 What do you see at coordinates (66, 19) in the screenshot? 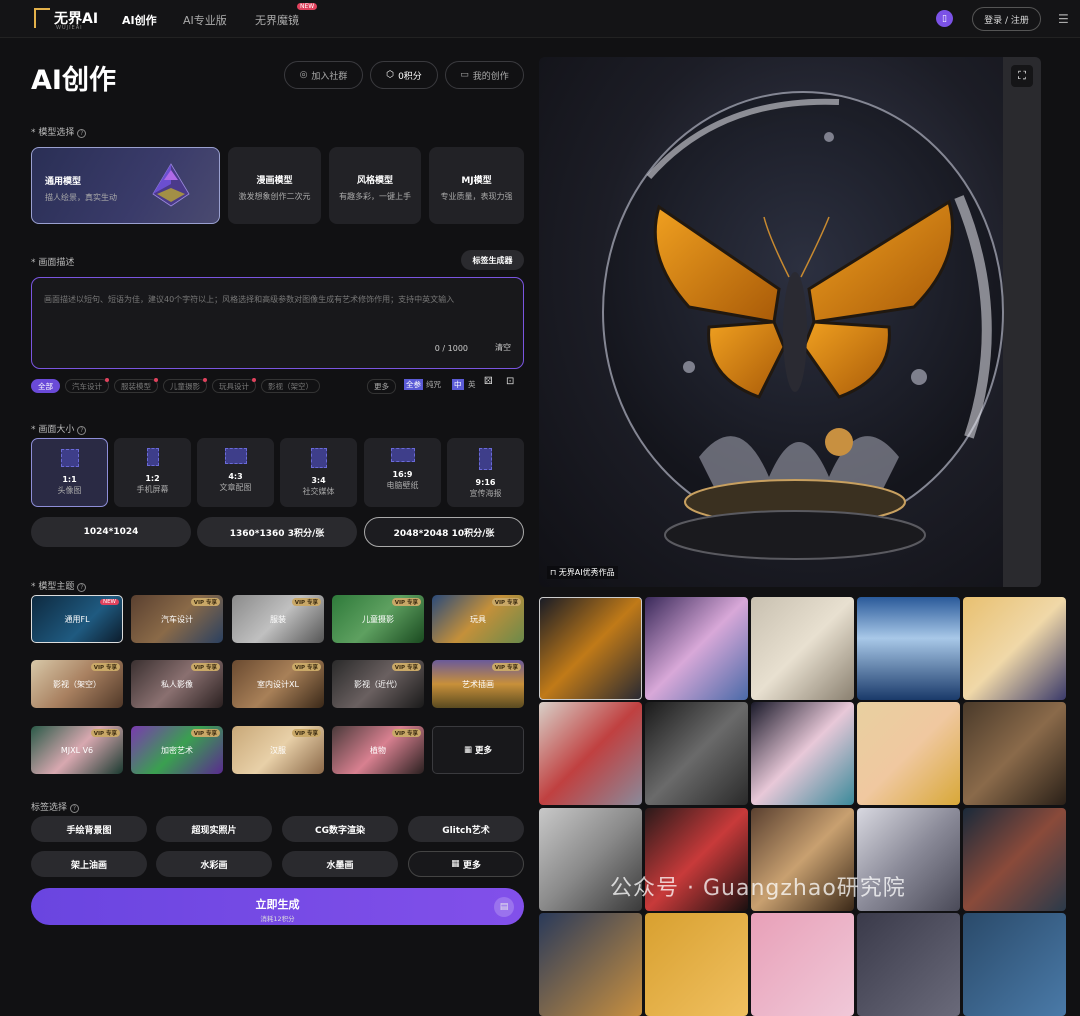
I see `logo: 无界AI WUJIEAI` at bounding box center [66, 19].